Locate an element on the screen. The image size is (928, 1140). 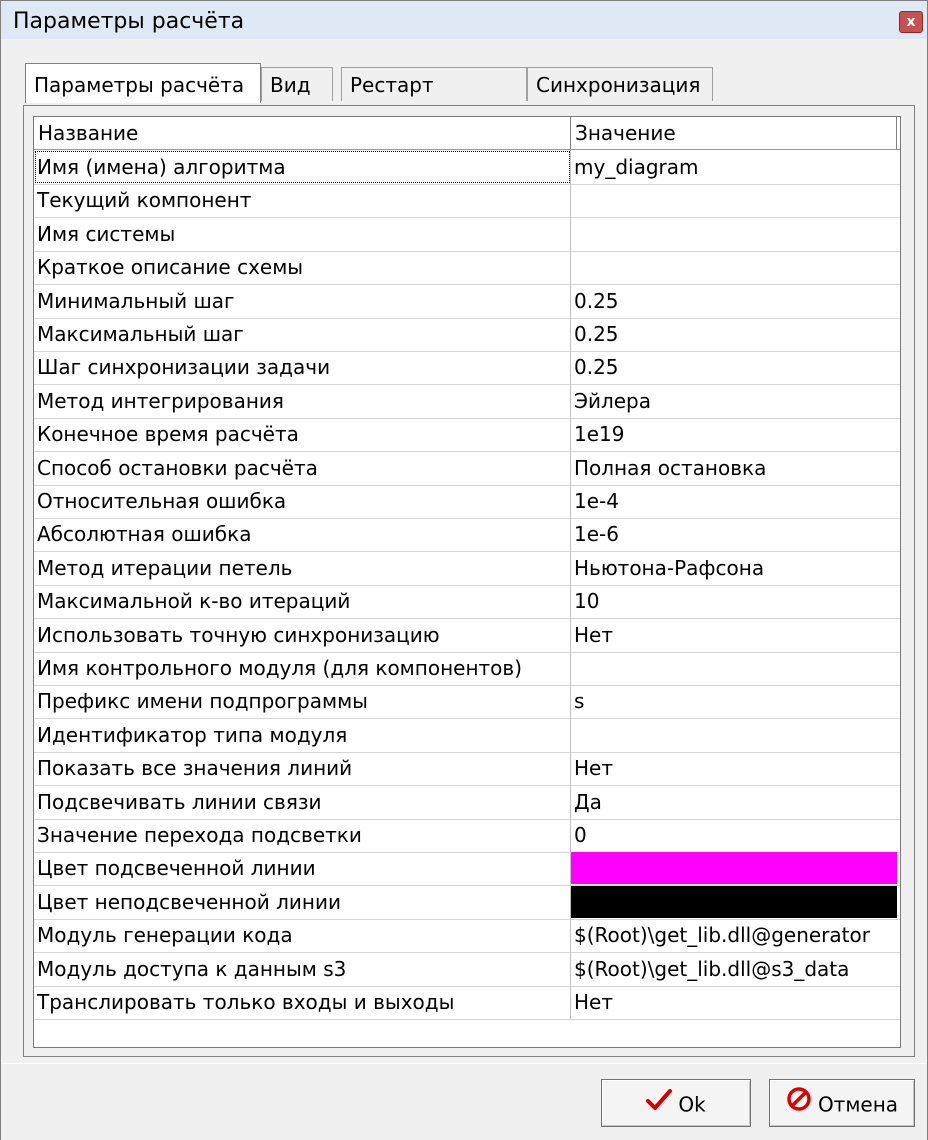
tab-view: Вид is located at coordinates (297, 84).